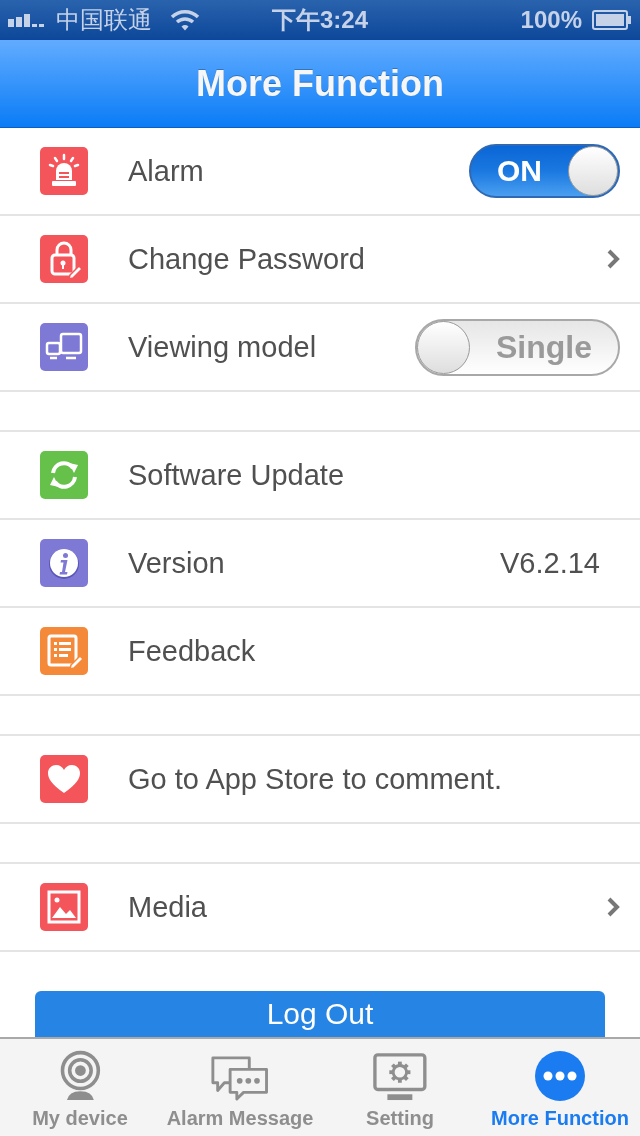 The width and height of the screenshot is (640, 1136). Describe the element at coordinates (223, 347) in the screenshot. I see `menu-label: Viewing model` at that location.